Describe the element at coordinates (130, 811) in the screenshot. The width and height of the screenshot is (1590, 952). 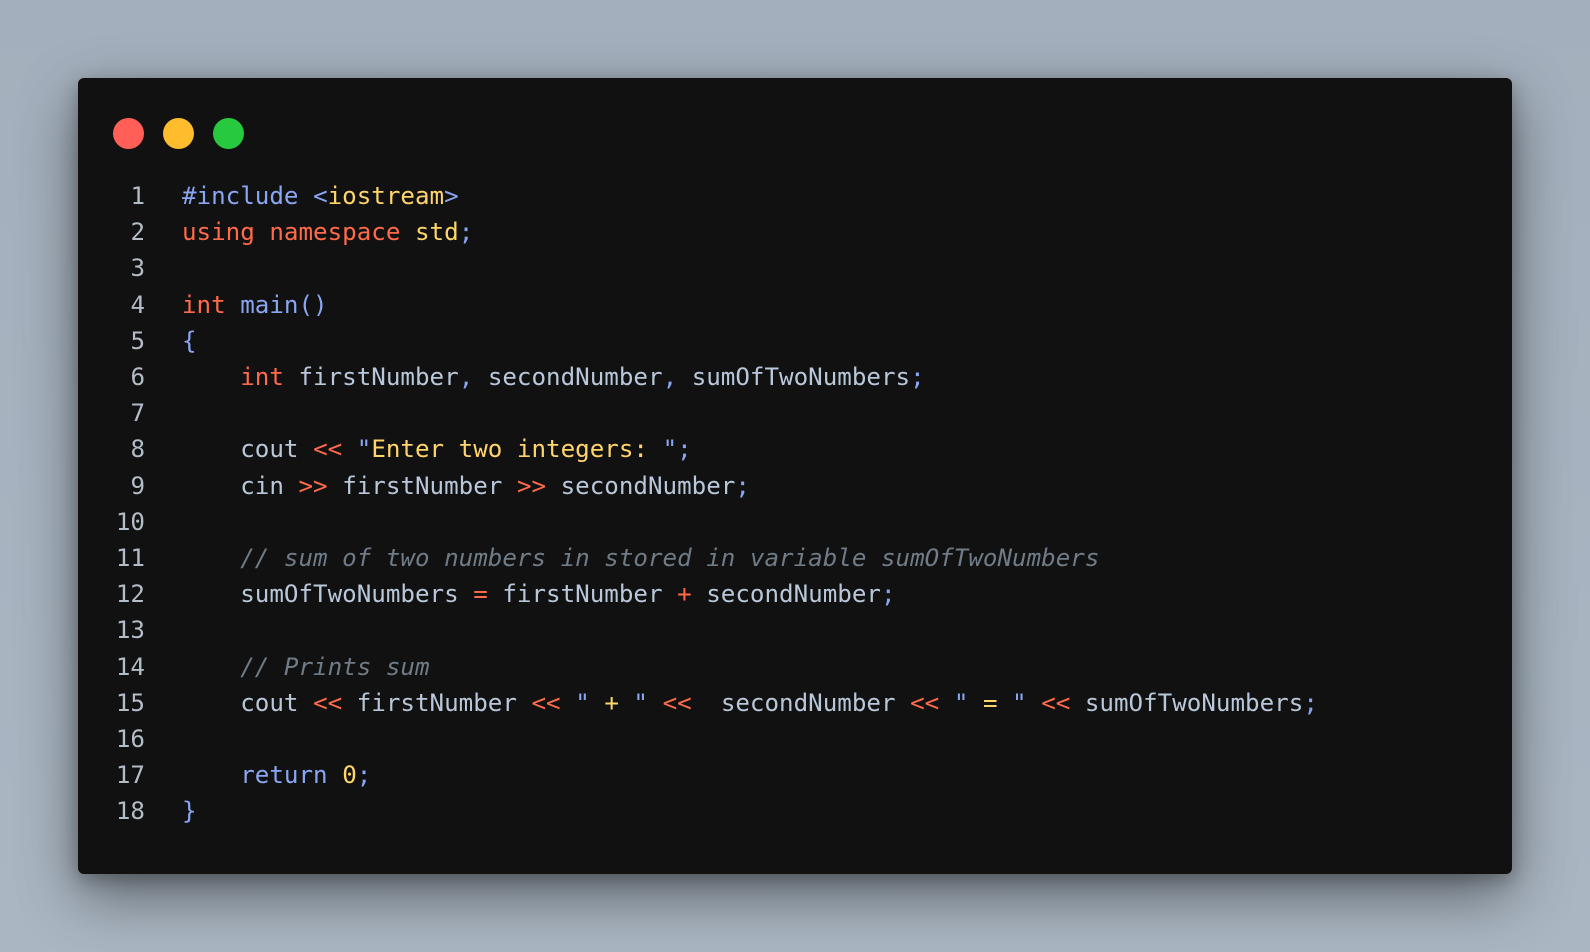
I see `line-number: 18` at that location.